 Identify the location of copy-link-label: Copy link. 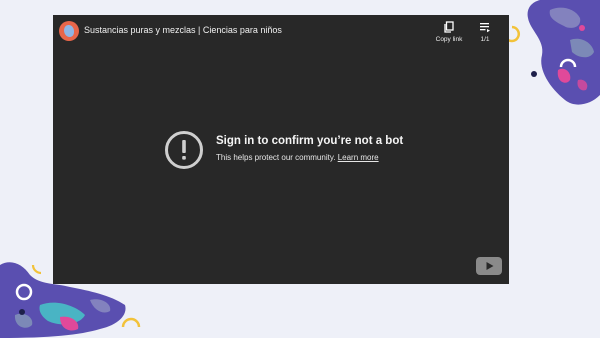
(449, 39).